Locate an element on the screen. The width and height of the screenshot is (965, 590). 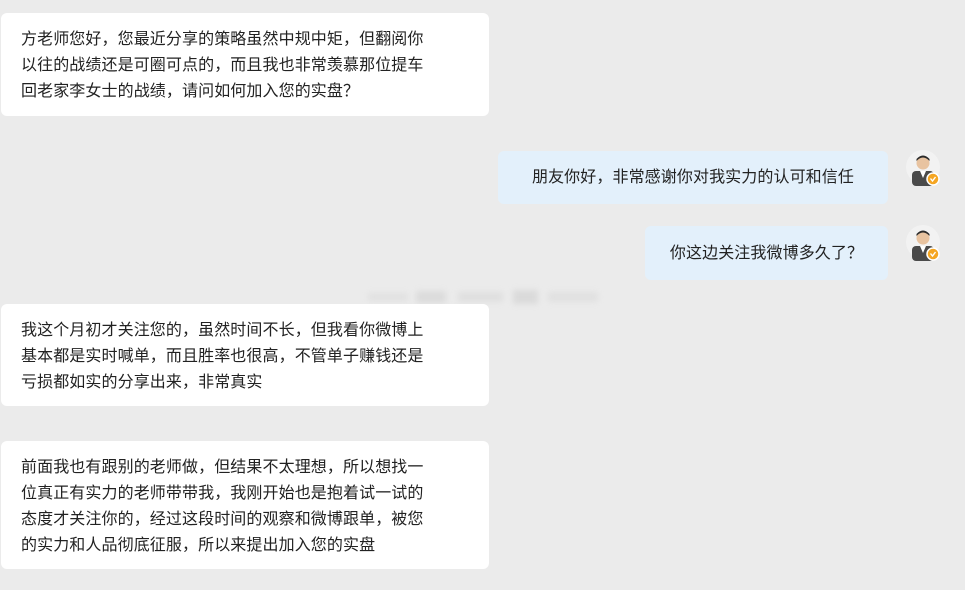
outgoing-message-bubble: 朋友你好，非常感谢你对我实力的认可和信任 is located at coordinates (693, 177).